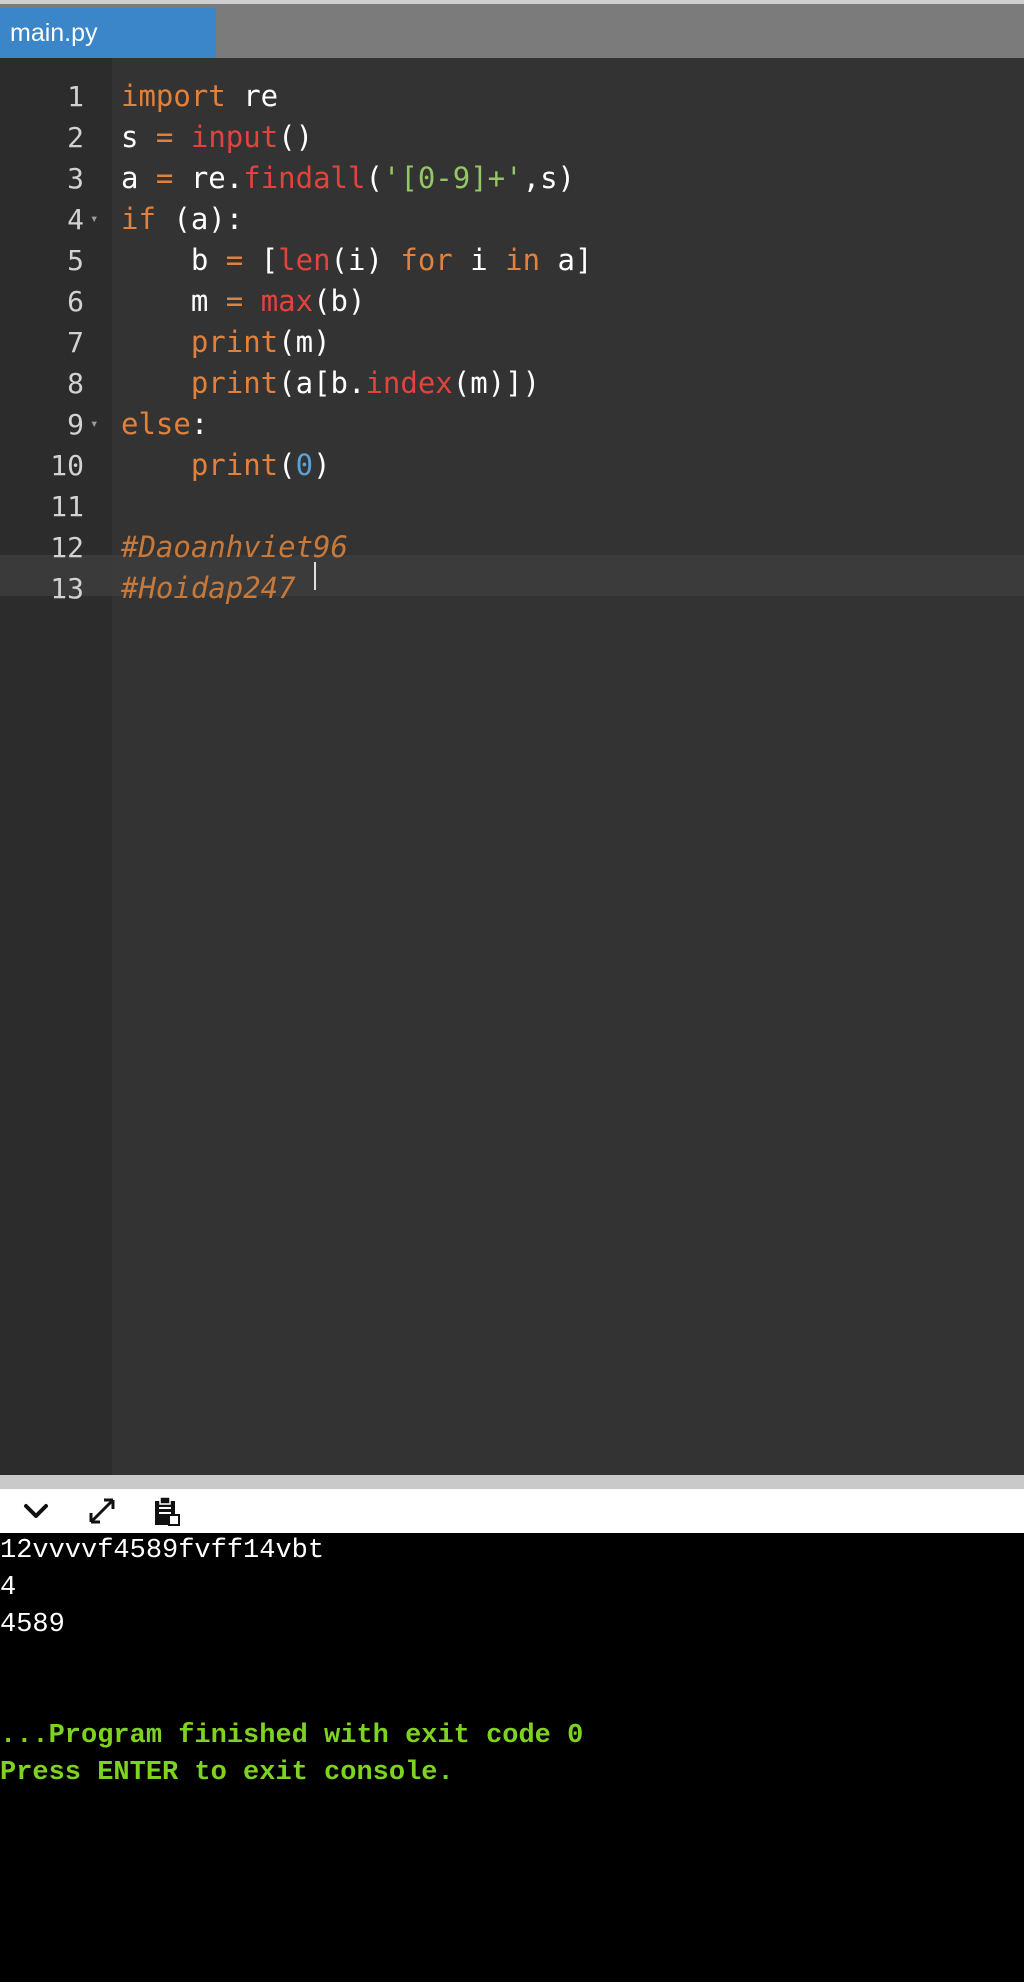 The image size is (1024, 1982). What do you see at coordinates (67, 547) in the screenshot?
I see `line-number: 12` at bounding box center [67, 547].